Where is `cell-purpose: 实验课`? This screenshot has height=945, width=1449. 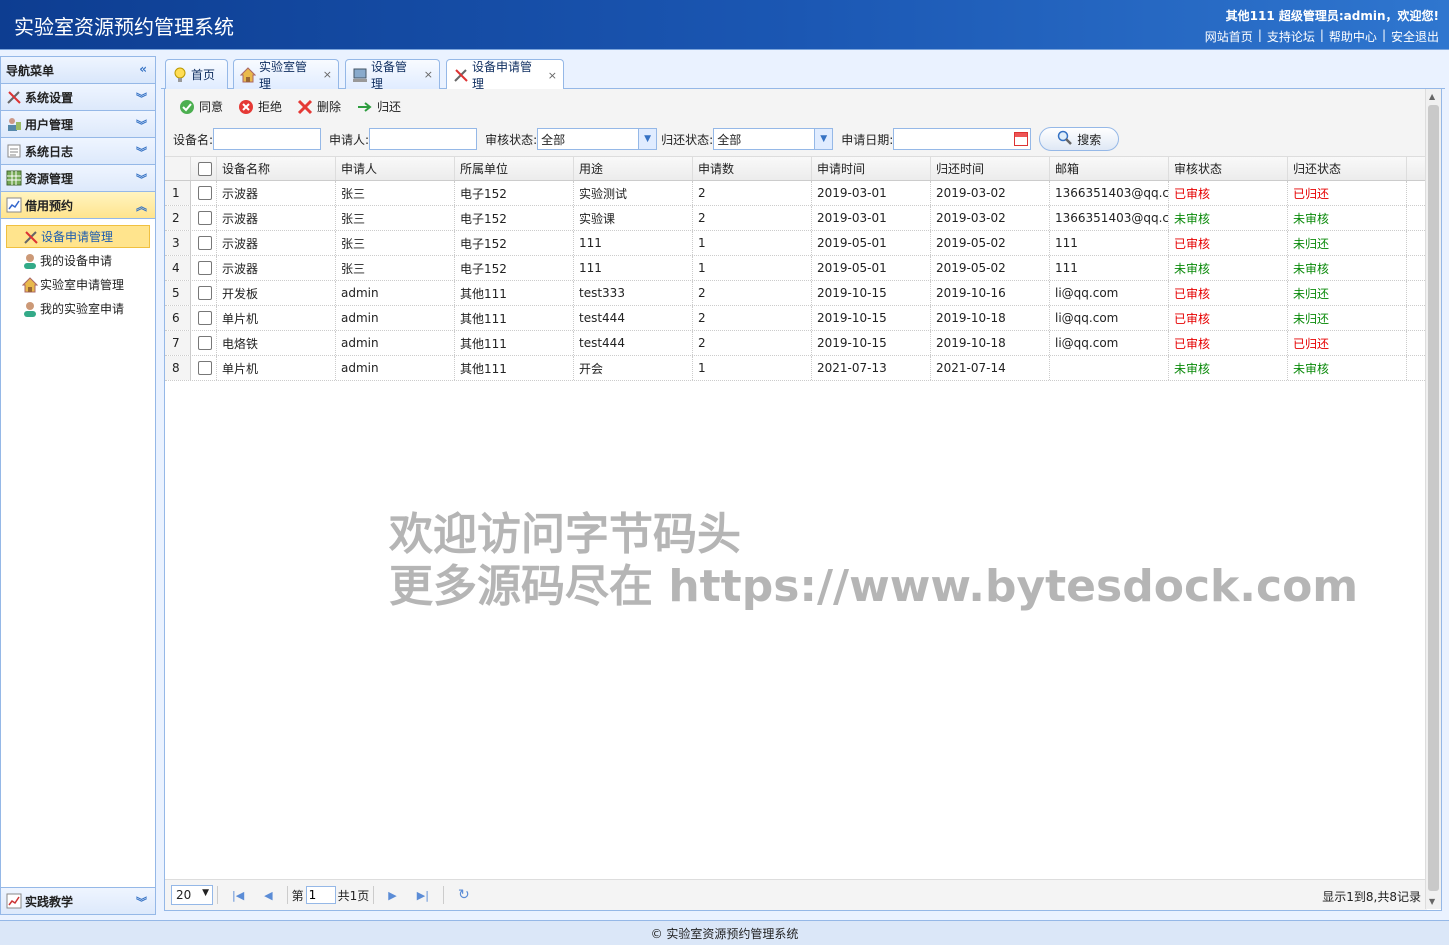
cell-purpose: 实验课 is located at coordinates (633, 218).